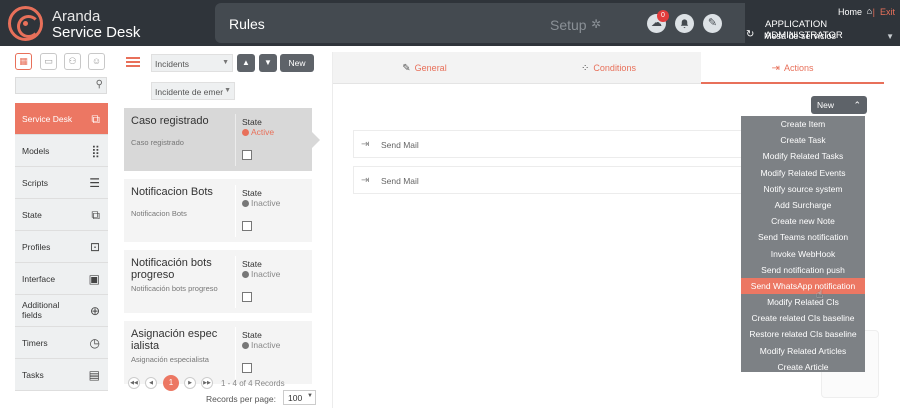 Image resolution: width=900 pixels, height=408 pixels. Describe the element at coordinates (61, 151) in the screenshot. I see `sidebar-item-models: Models ⣿` at that location.